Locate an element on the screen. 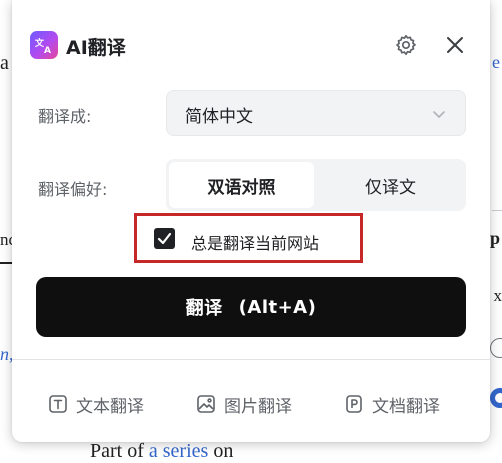  target-language-value: 简体中文 is located at coordinates (219, 114).